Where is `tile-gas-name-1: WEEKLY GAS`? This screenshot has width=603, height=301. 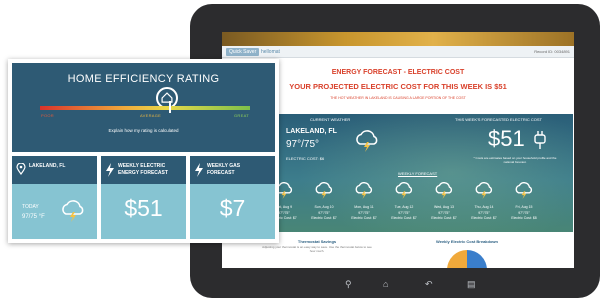 tile-gas-name-1: WEEKLY GAS is located at coordinates (224, 166).